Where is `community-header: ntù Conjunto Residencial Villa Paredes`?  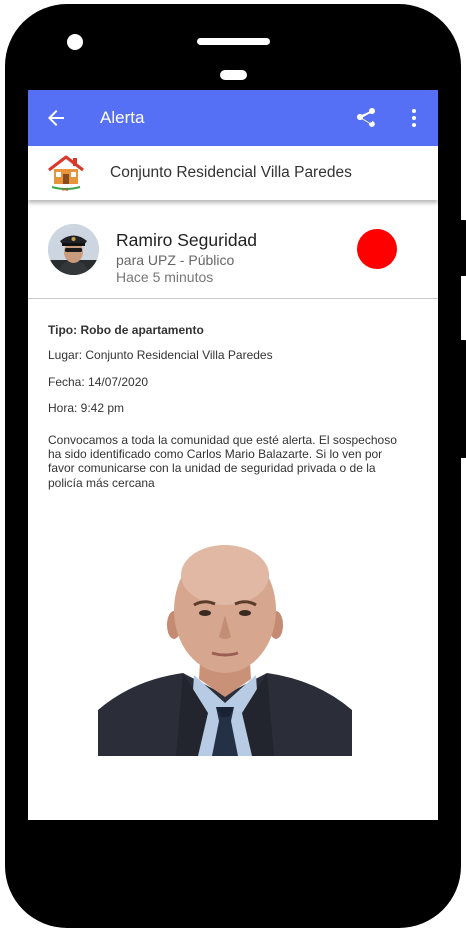
community-header: ntù Conjunto Residencial Villa Paredes is located at coordinates (233, 173).